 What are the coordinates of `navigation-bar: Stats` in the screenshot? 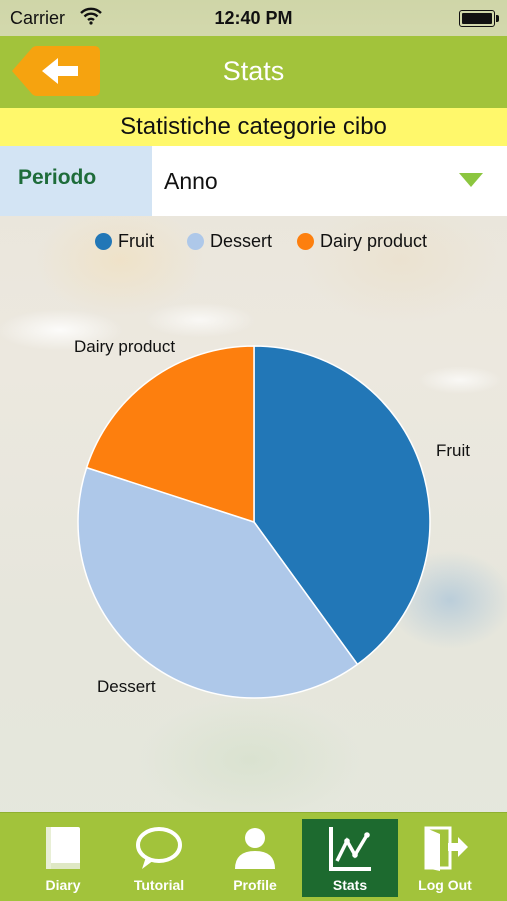 It's located at (253, 72).